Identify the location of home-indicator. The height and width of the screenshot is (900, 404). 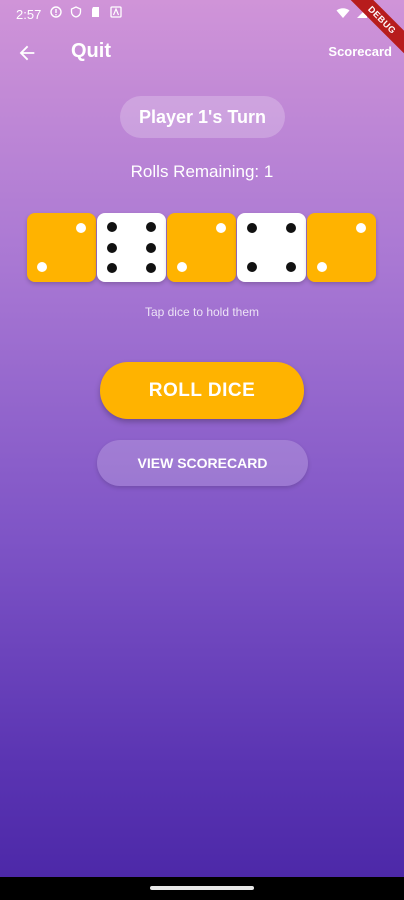
(202, 888).